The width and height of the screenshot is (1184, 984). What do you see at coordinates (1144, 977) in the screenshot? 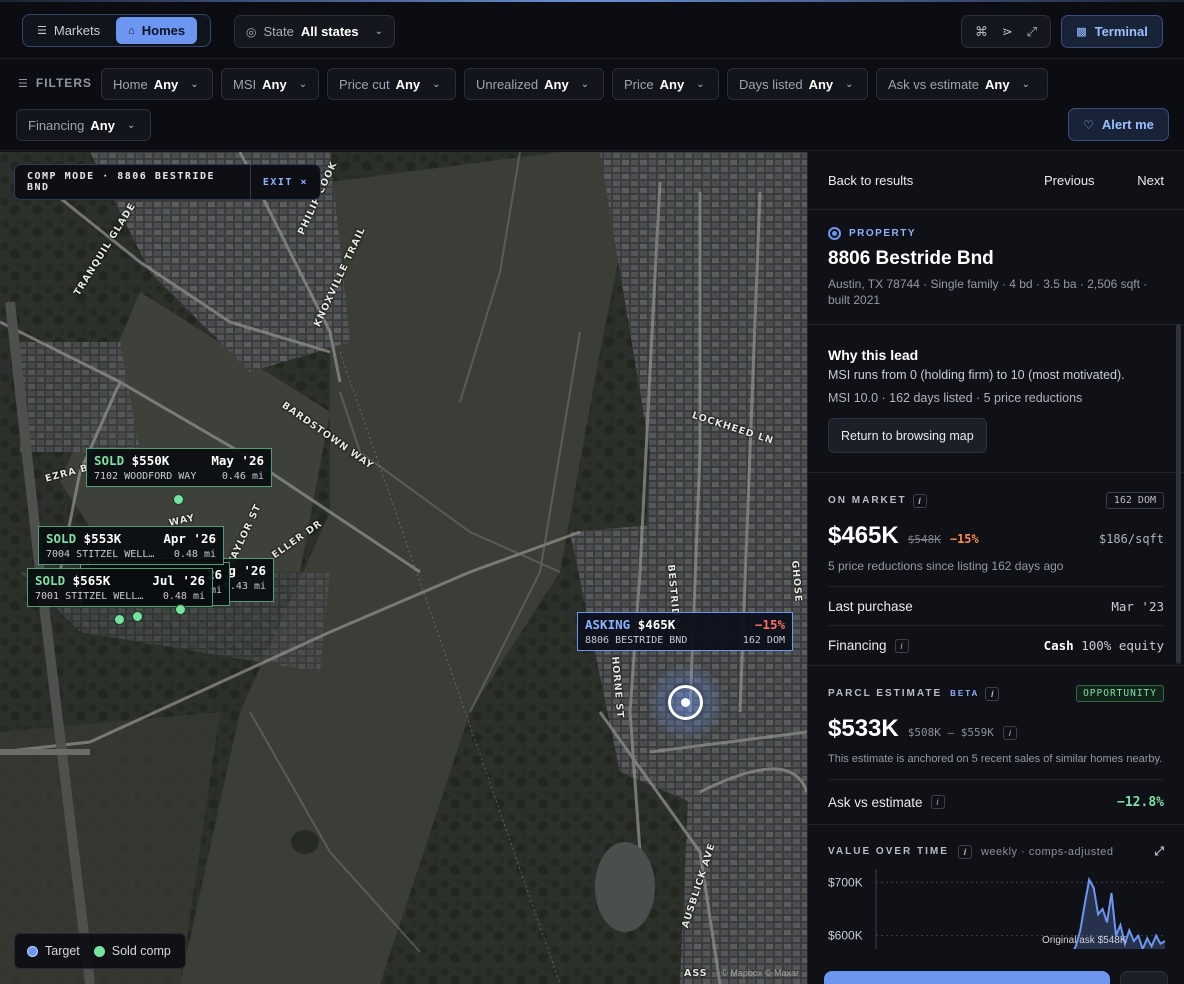
I see `secondary-action-button` at bounding box center [1144, 977].